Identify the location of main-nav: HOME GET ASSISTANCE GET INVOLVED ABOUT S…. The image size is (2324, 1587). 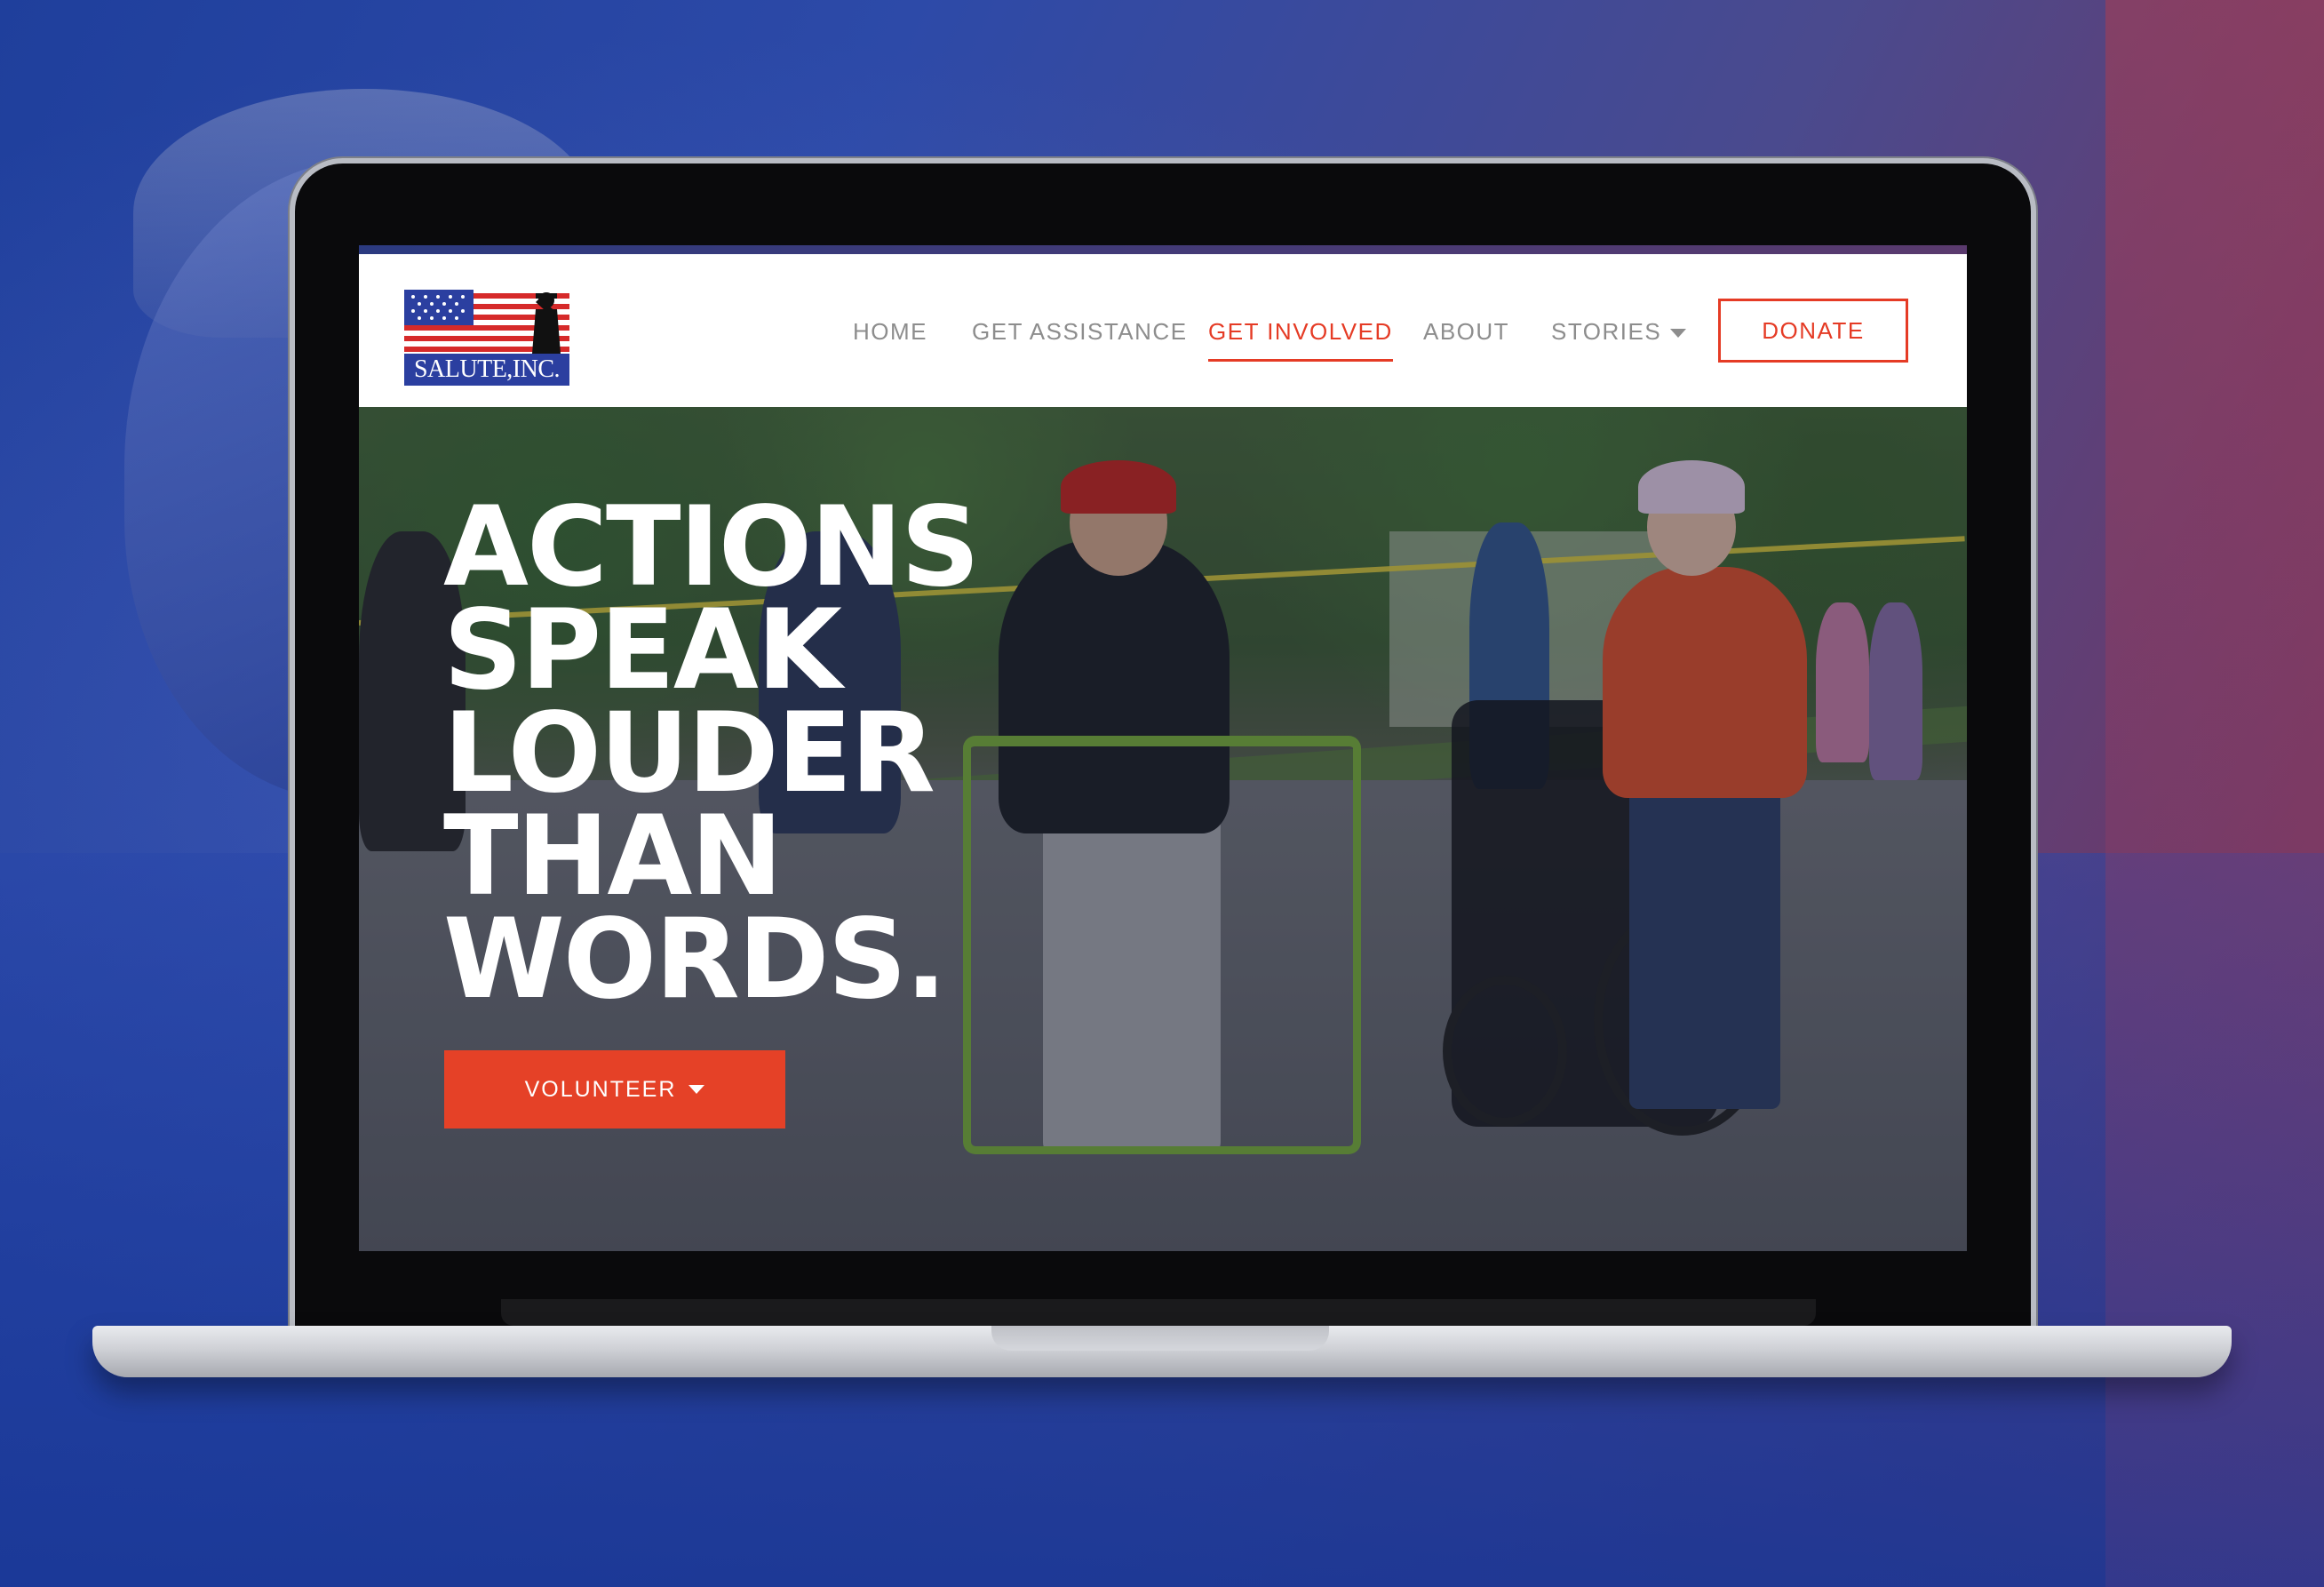
(1163, 330).